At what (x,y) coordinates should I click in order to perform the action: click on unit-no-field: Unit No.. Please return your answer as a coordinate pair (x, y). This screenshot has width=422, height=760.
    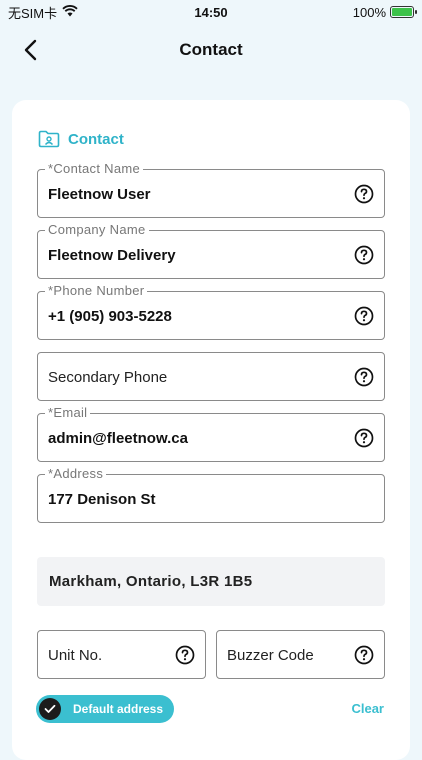
    Looking at the image, I should click on (121, 654).